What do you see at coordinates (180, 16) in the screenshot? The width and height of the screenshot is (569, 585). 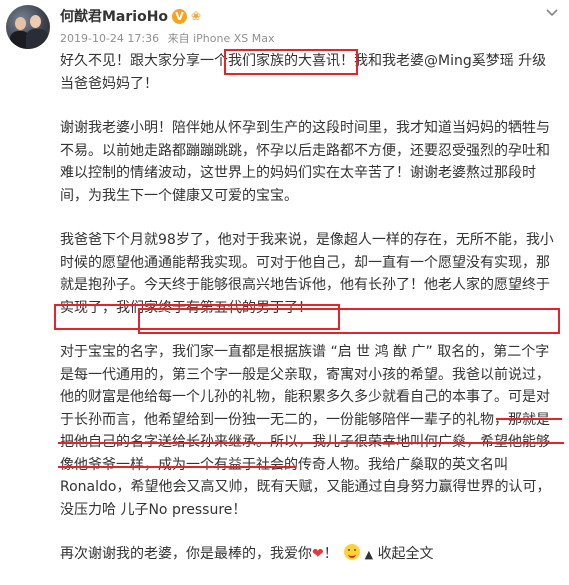 I see `verified-badge-icon: V` at bounding box center [180, 16].